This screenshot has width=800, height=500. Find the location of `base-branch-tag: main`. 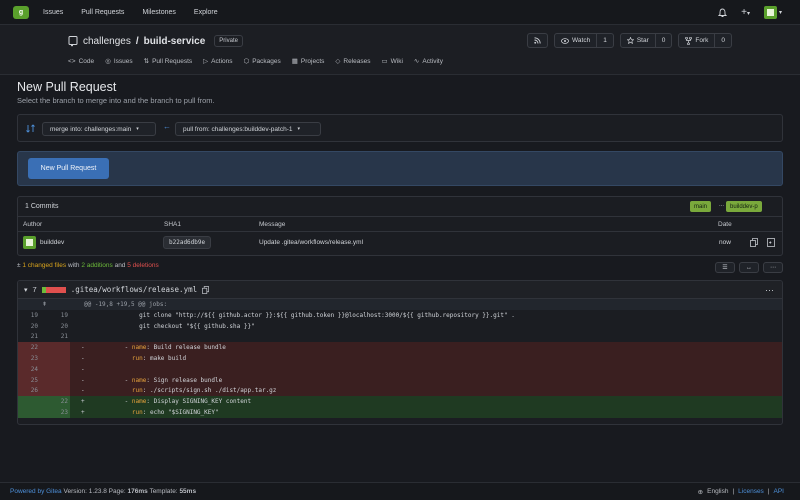

base-branch-tag: main is located at coordinates (701, 206).